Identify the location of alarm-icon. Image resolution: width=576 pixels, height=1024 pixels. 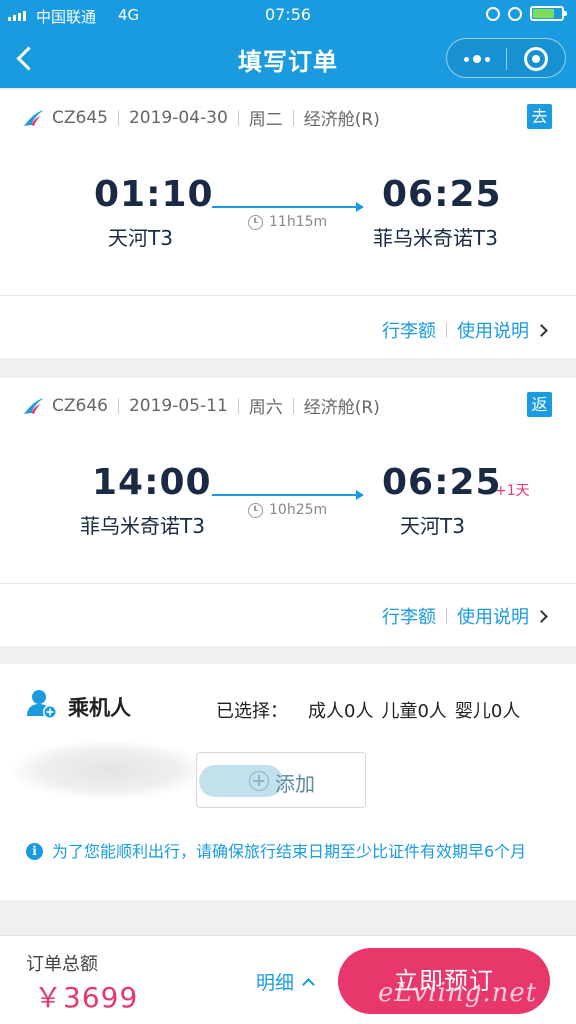
(515, 13).